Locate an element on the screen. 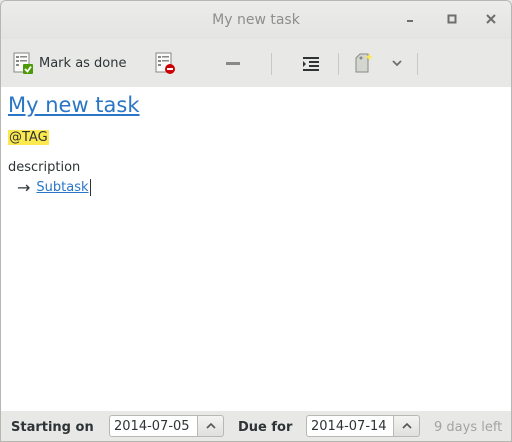  due-date-label: Due for is located at coordinates (265, 427).